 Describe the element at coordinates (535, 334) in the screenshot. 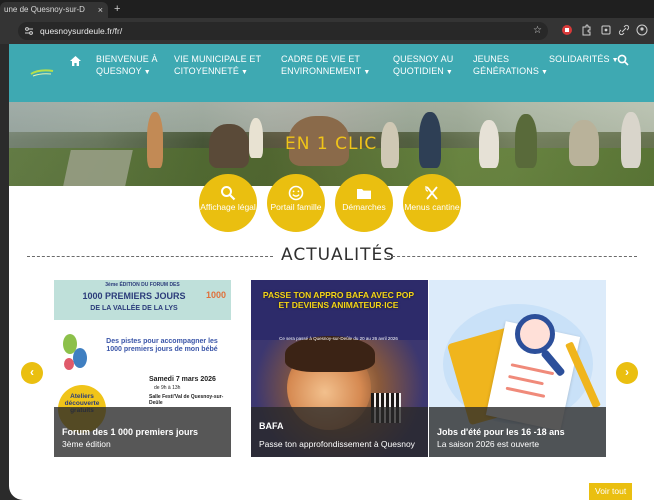

I see `magnifier-icon` at that location.